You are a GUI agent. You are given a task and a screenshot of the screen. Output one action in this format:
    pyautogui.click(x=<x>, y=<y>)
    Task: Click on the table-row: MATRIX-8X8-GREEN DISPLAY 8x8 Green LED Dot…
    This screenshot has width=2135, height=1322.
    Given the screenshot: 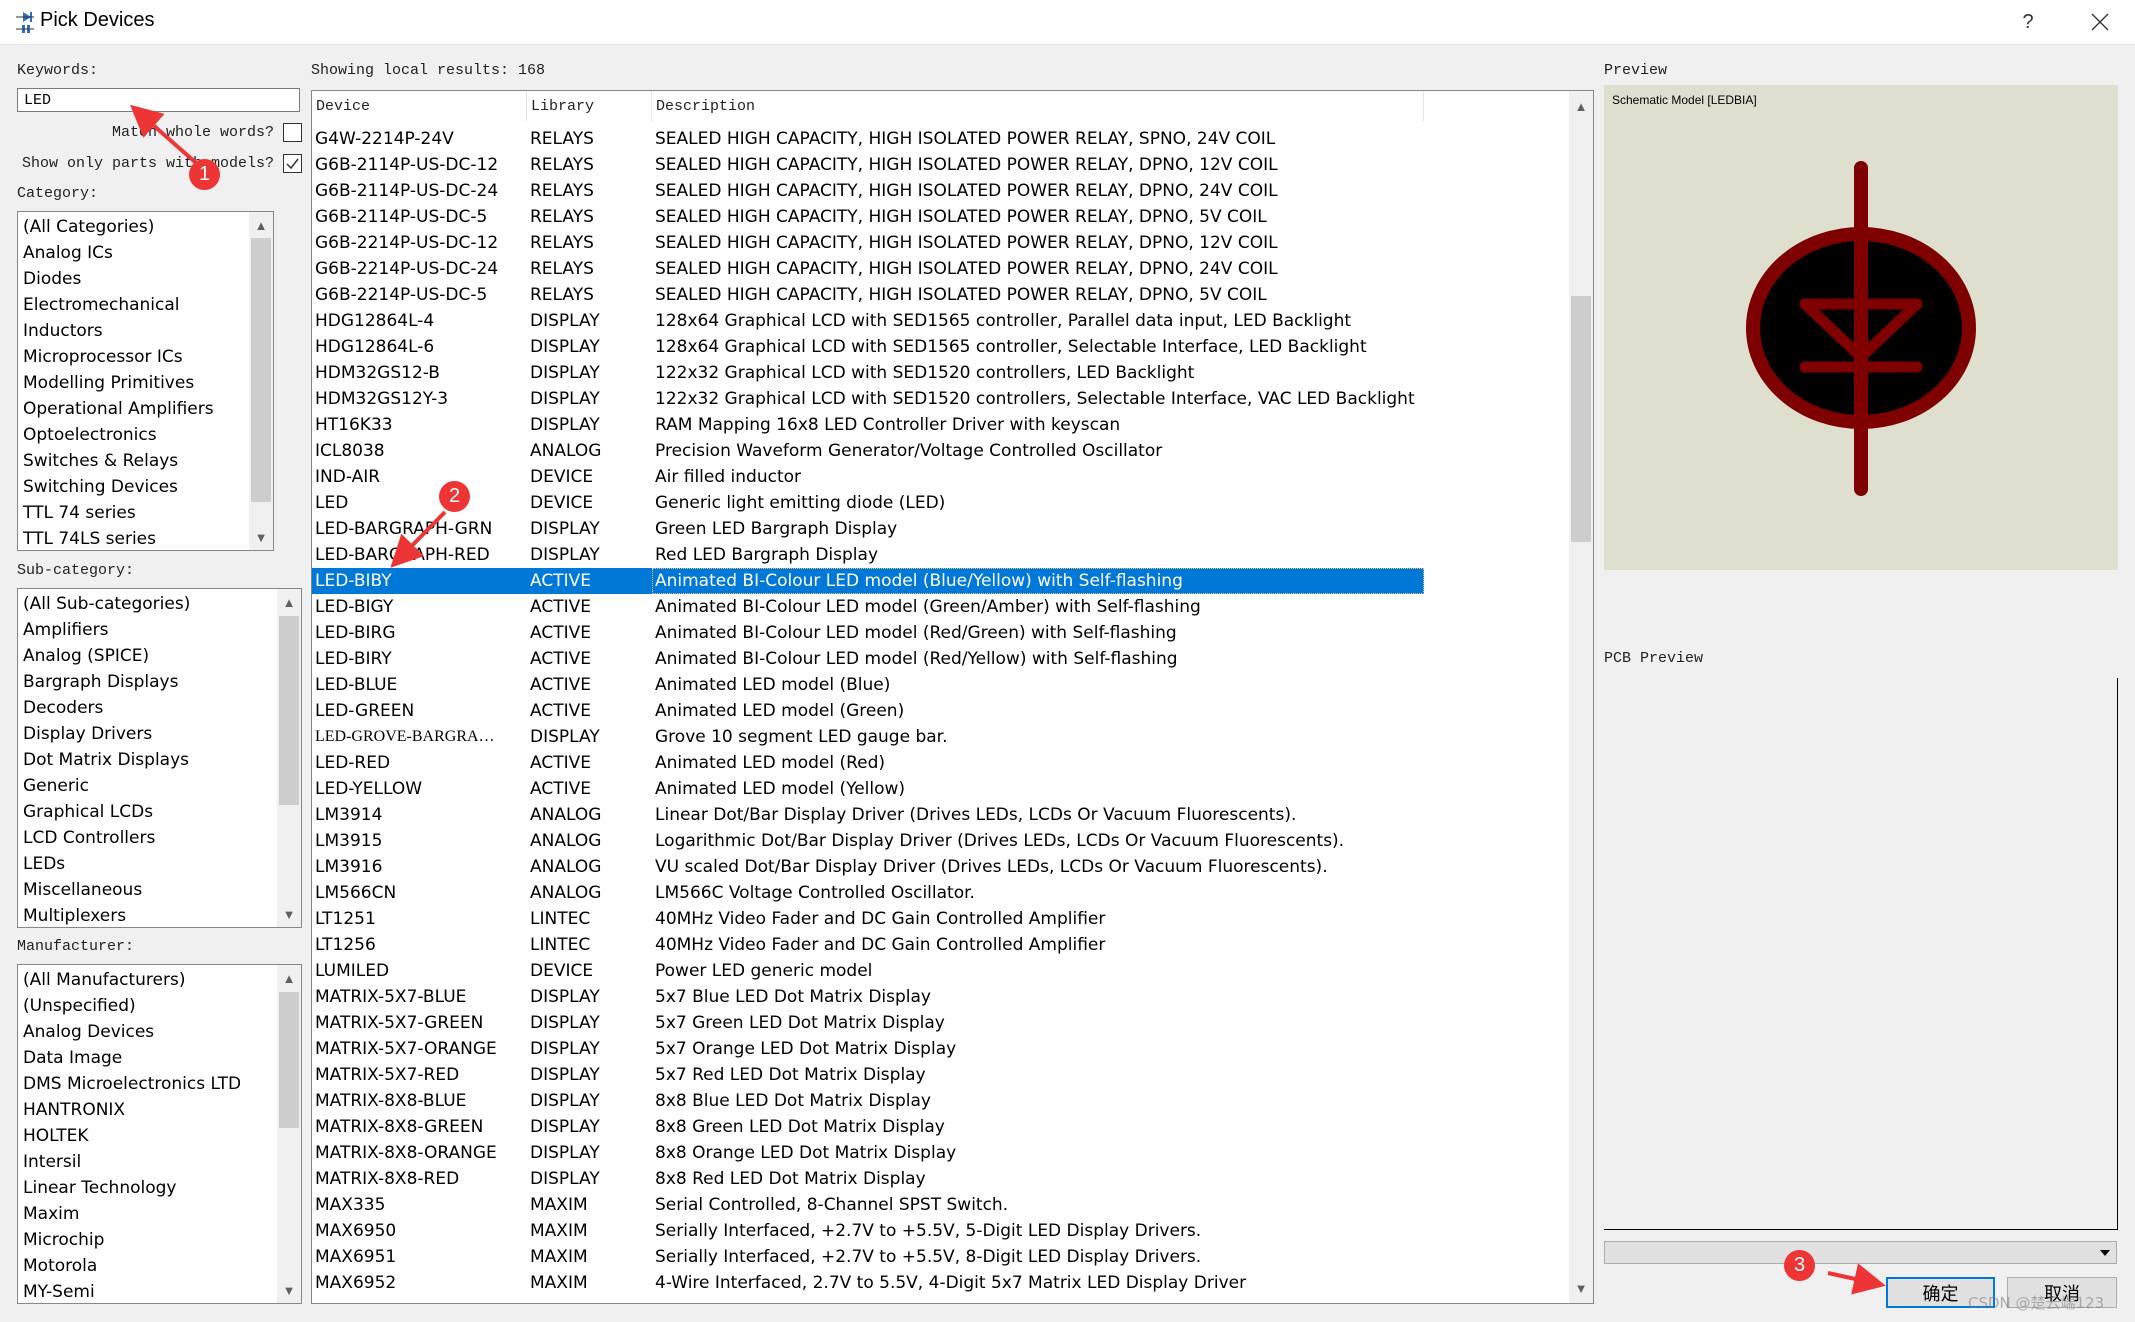 What is the action you would take?
    pyautogui.click(x=940, y=1127)
    